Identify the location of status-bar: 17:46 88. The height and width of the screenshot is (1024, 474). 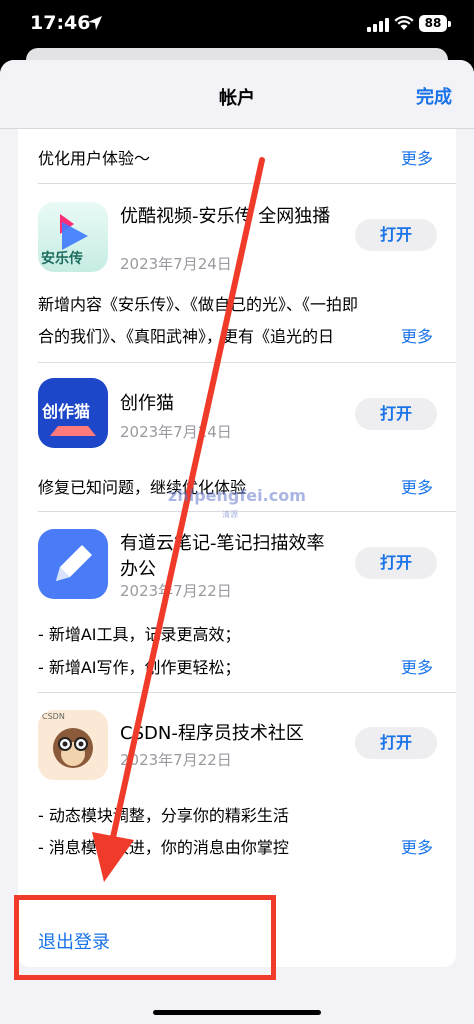
(237, 25).